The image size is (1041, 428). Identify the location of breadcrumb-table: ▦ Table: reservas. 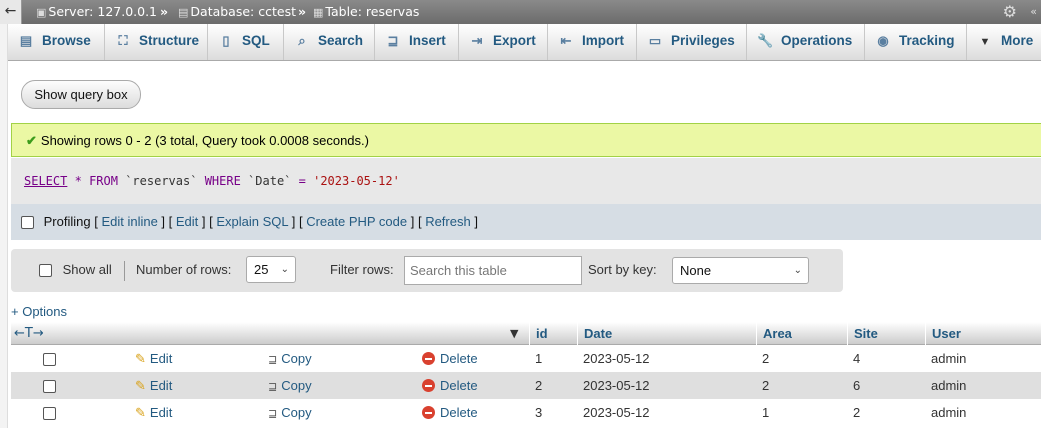
(366, 12).